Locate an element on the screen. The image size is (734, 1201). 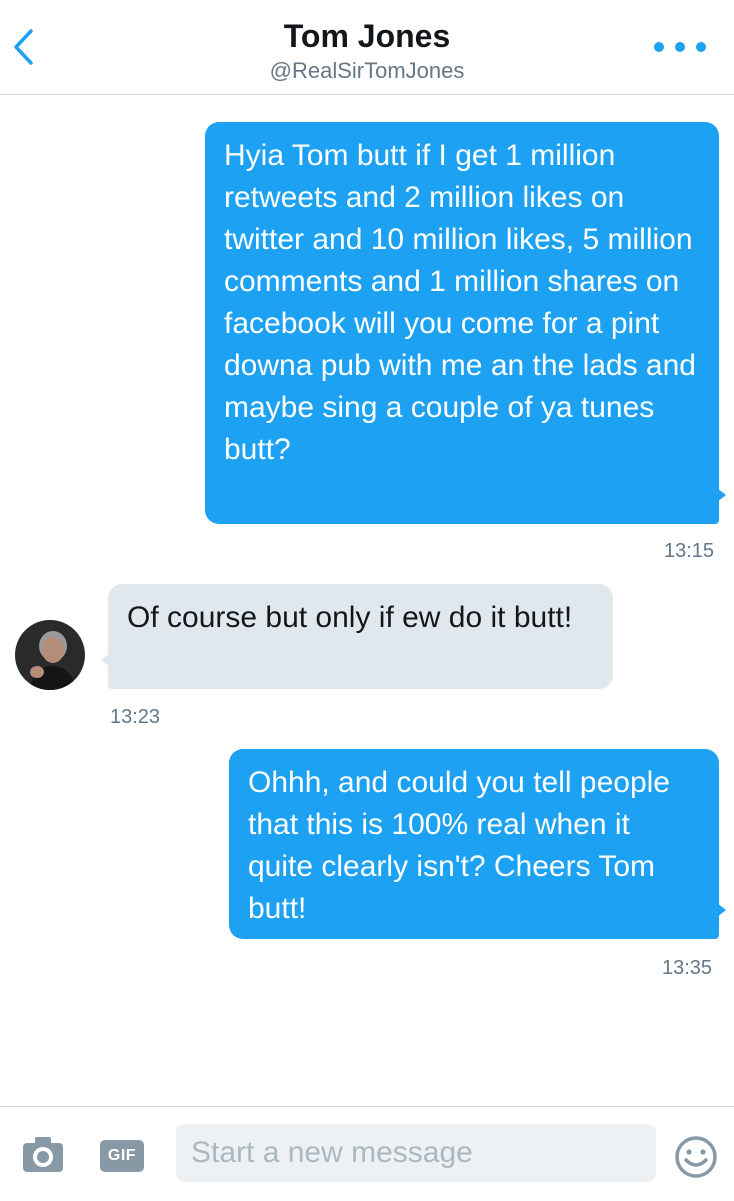
conversation-header: Tom Jones @RealSirTomJones is located at coordinates (367, 47).